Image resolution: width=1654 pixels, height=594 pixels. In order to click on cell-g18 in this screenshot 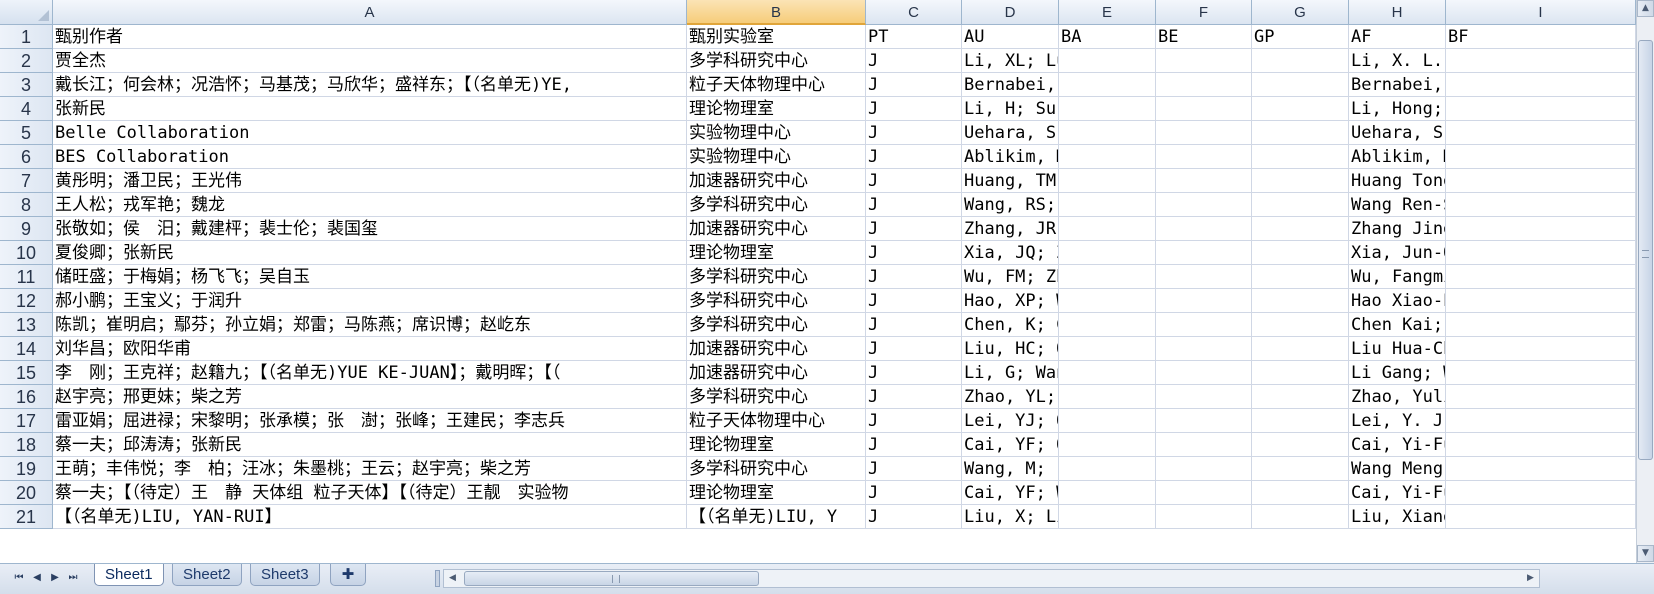, I will do `click(1300, 445)`.